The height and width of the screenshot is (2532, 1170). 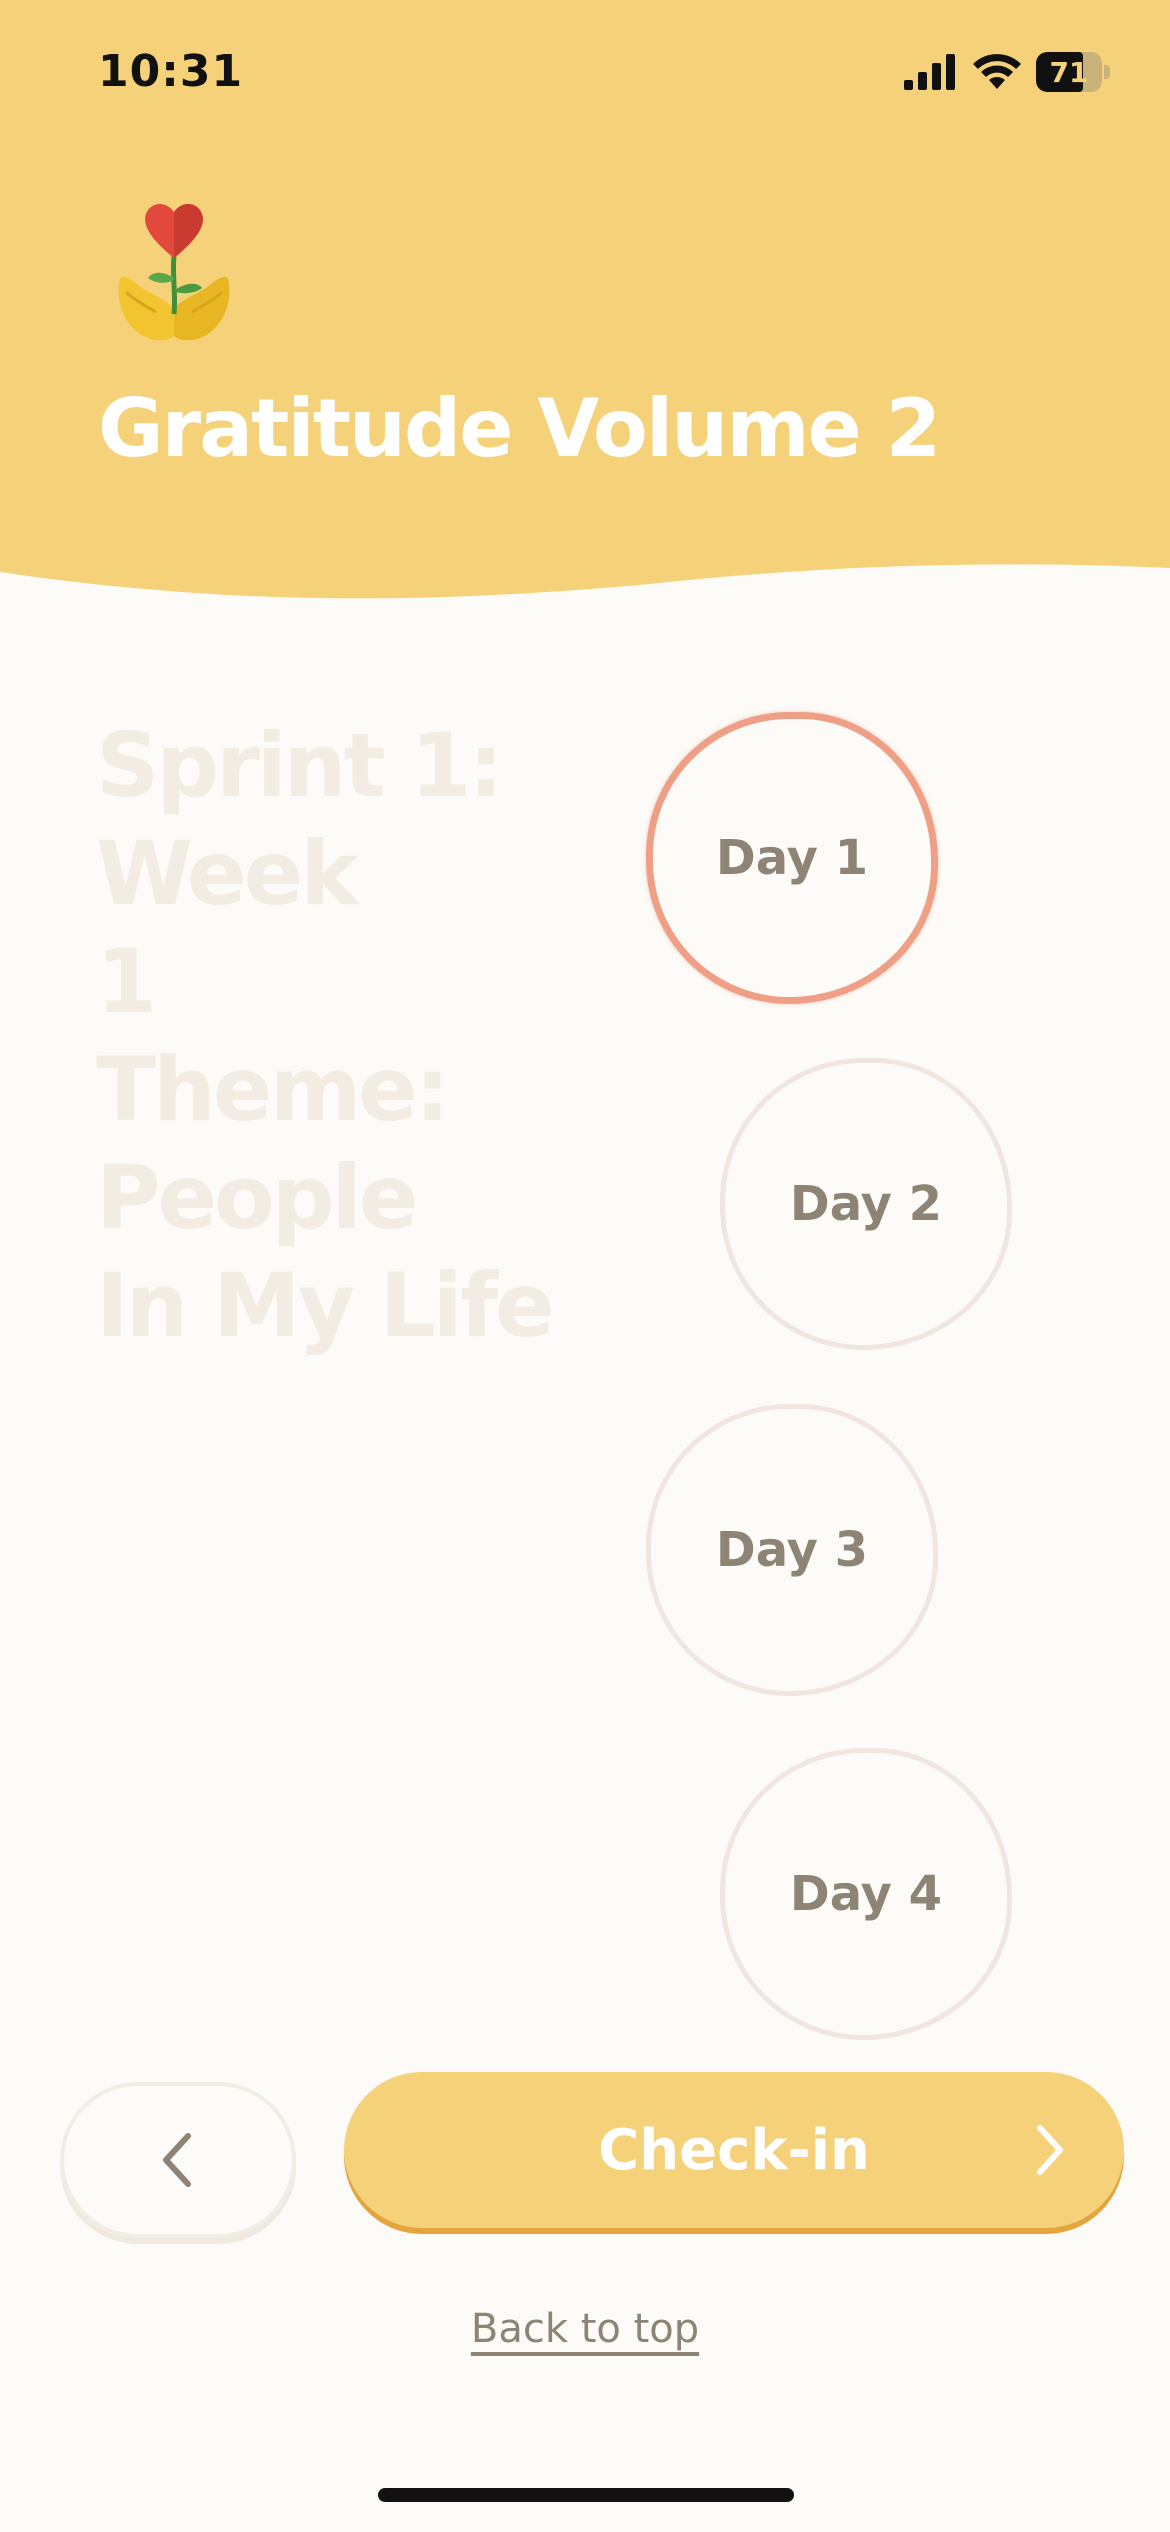 I want to click on day-label: Day 3, so click(x=792, y=1550).